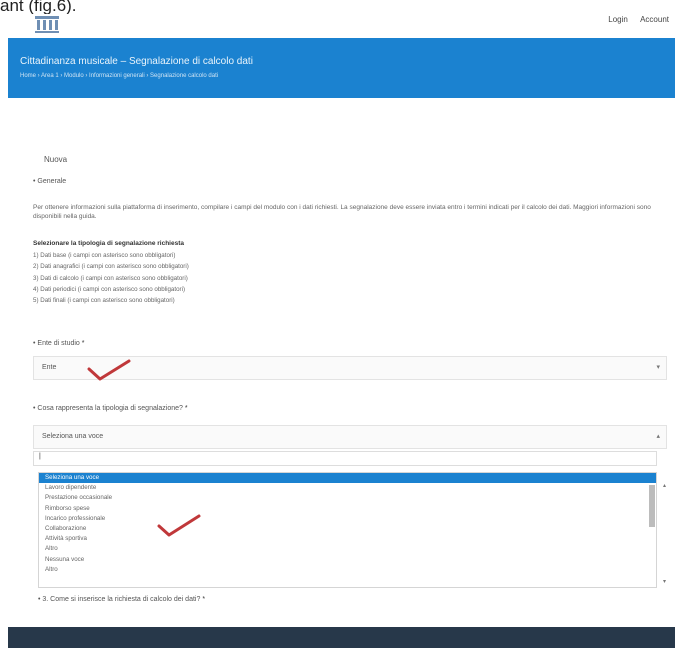 The width and height of the screenshot is (675, 648). What do you see at coordinates (347, 488) in the screenshot?
I see `dropdown-option: Lavoro dipendente` at bounding box center [347, 488].